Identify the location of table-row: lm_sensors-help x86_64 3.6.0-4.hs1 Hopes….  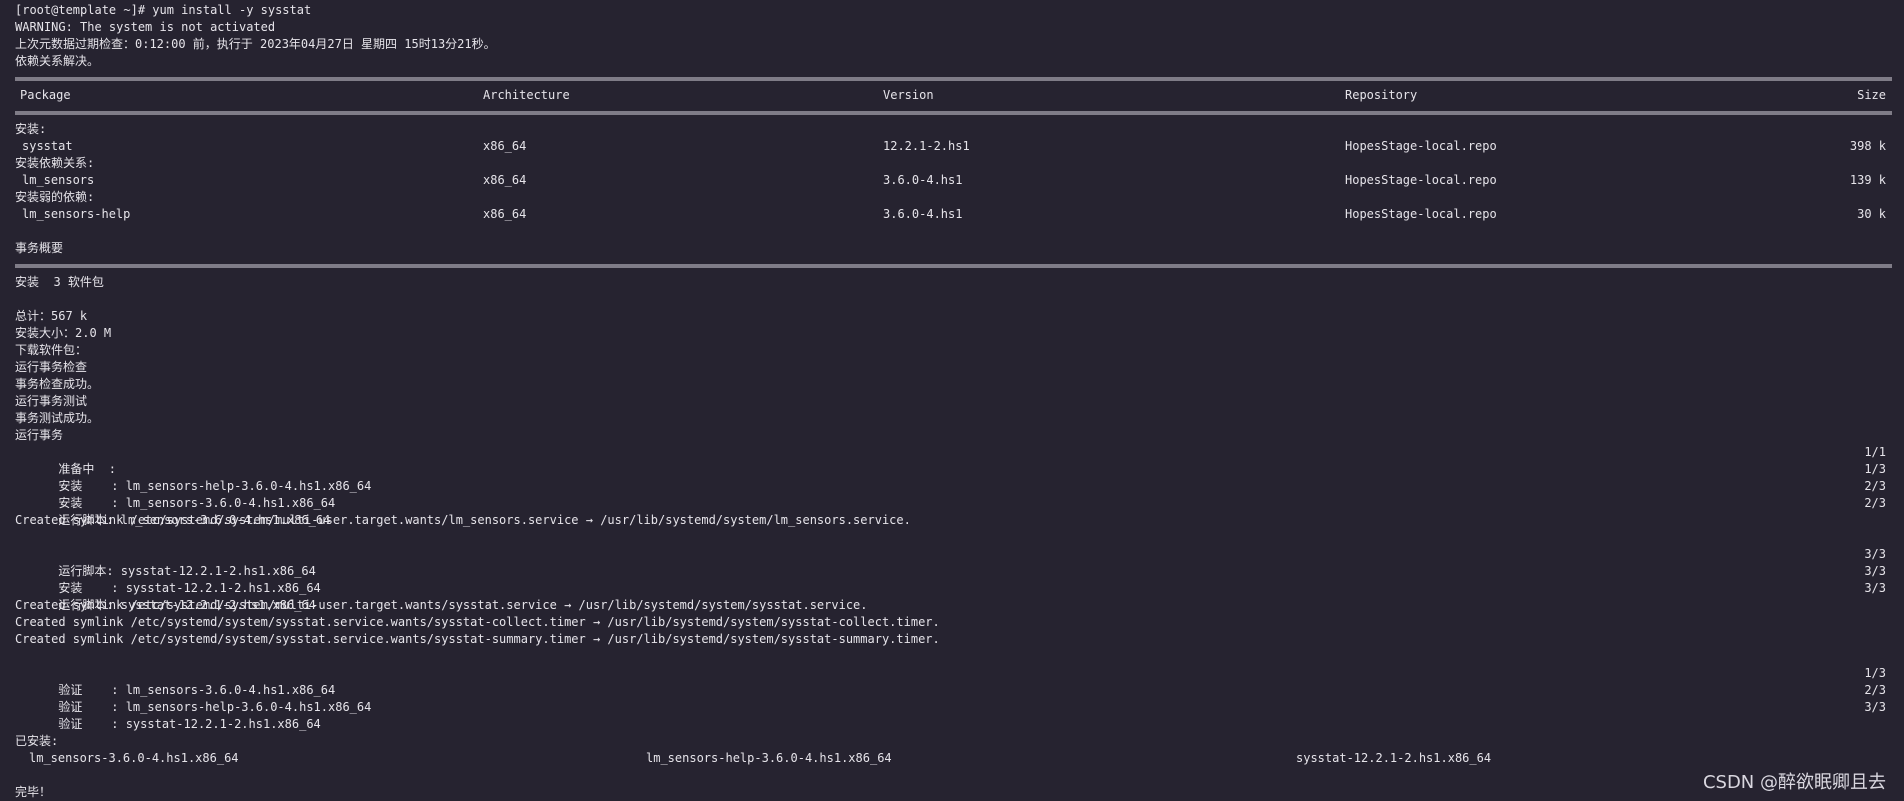
(953, 214).